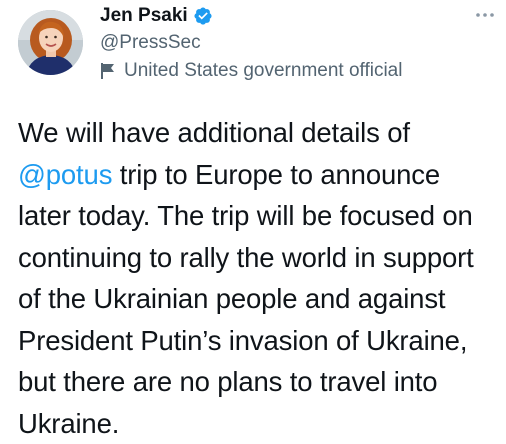  What do you see at coordinates (485, 15) in the screenshot?
I see `more-options-icon` at bounding box center [485, 15].